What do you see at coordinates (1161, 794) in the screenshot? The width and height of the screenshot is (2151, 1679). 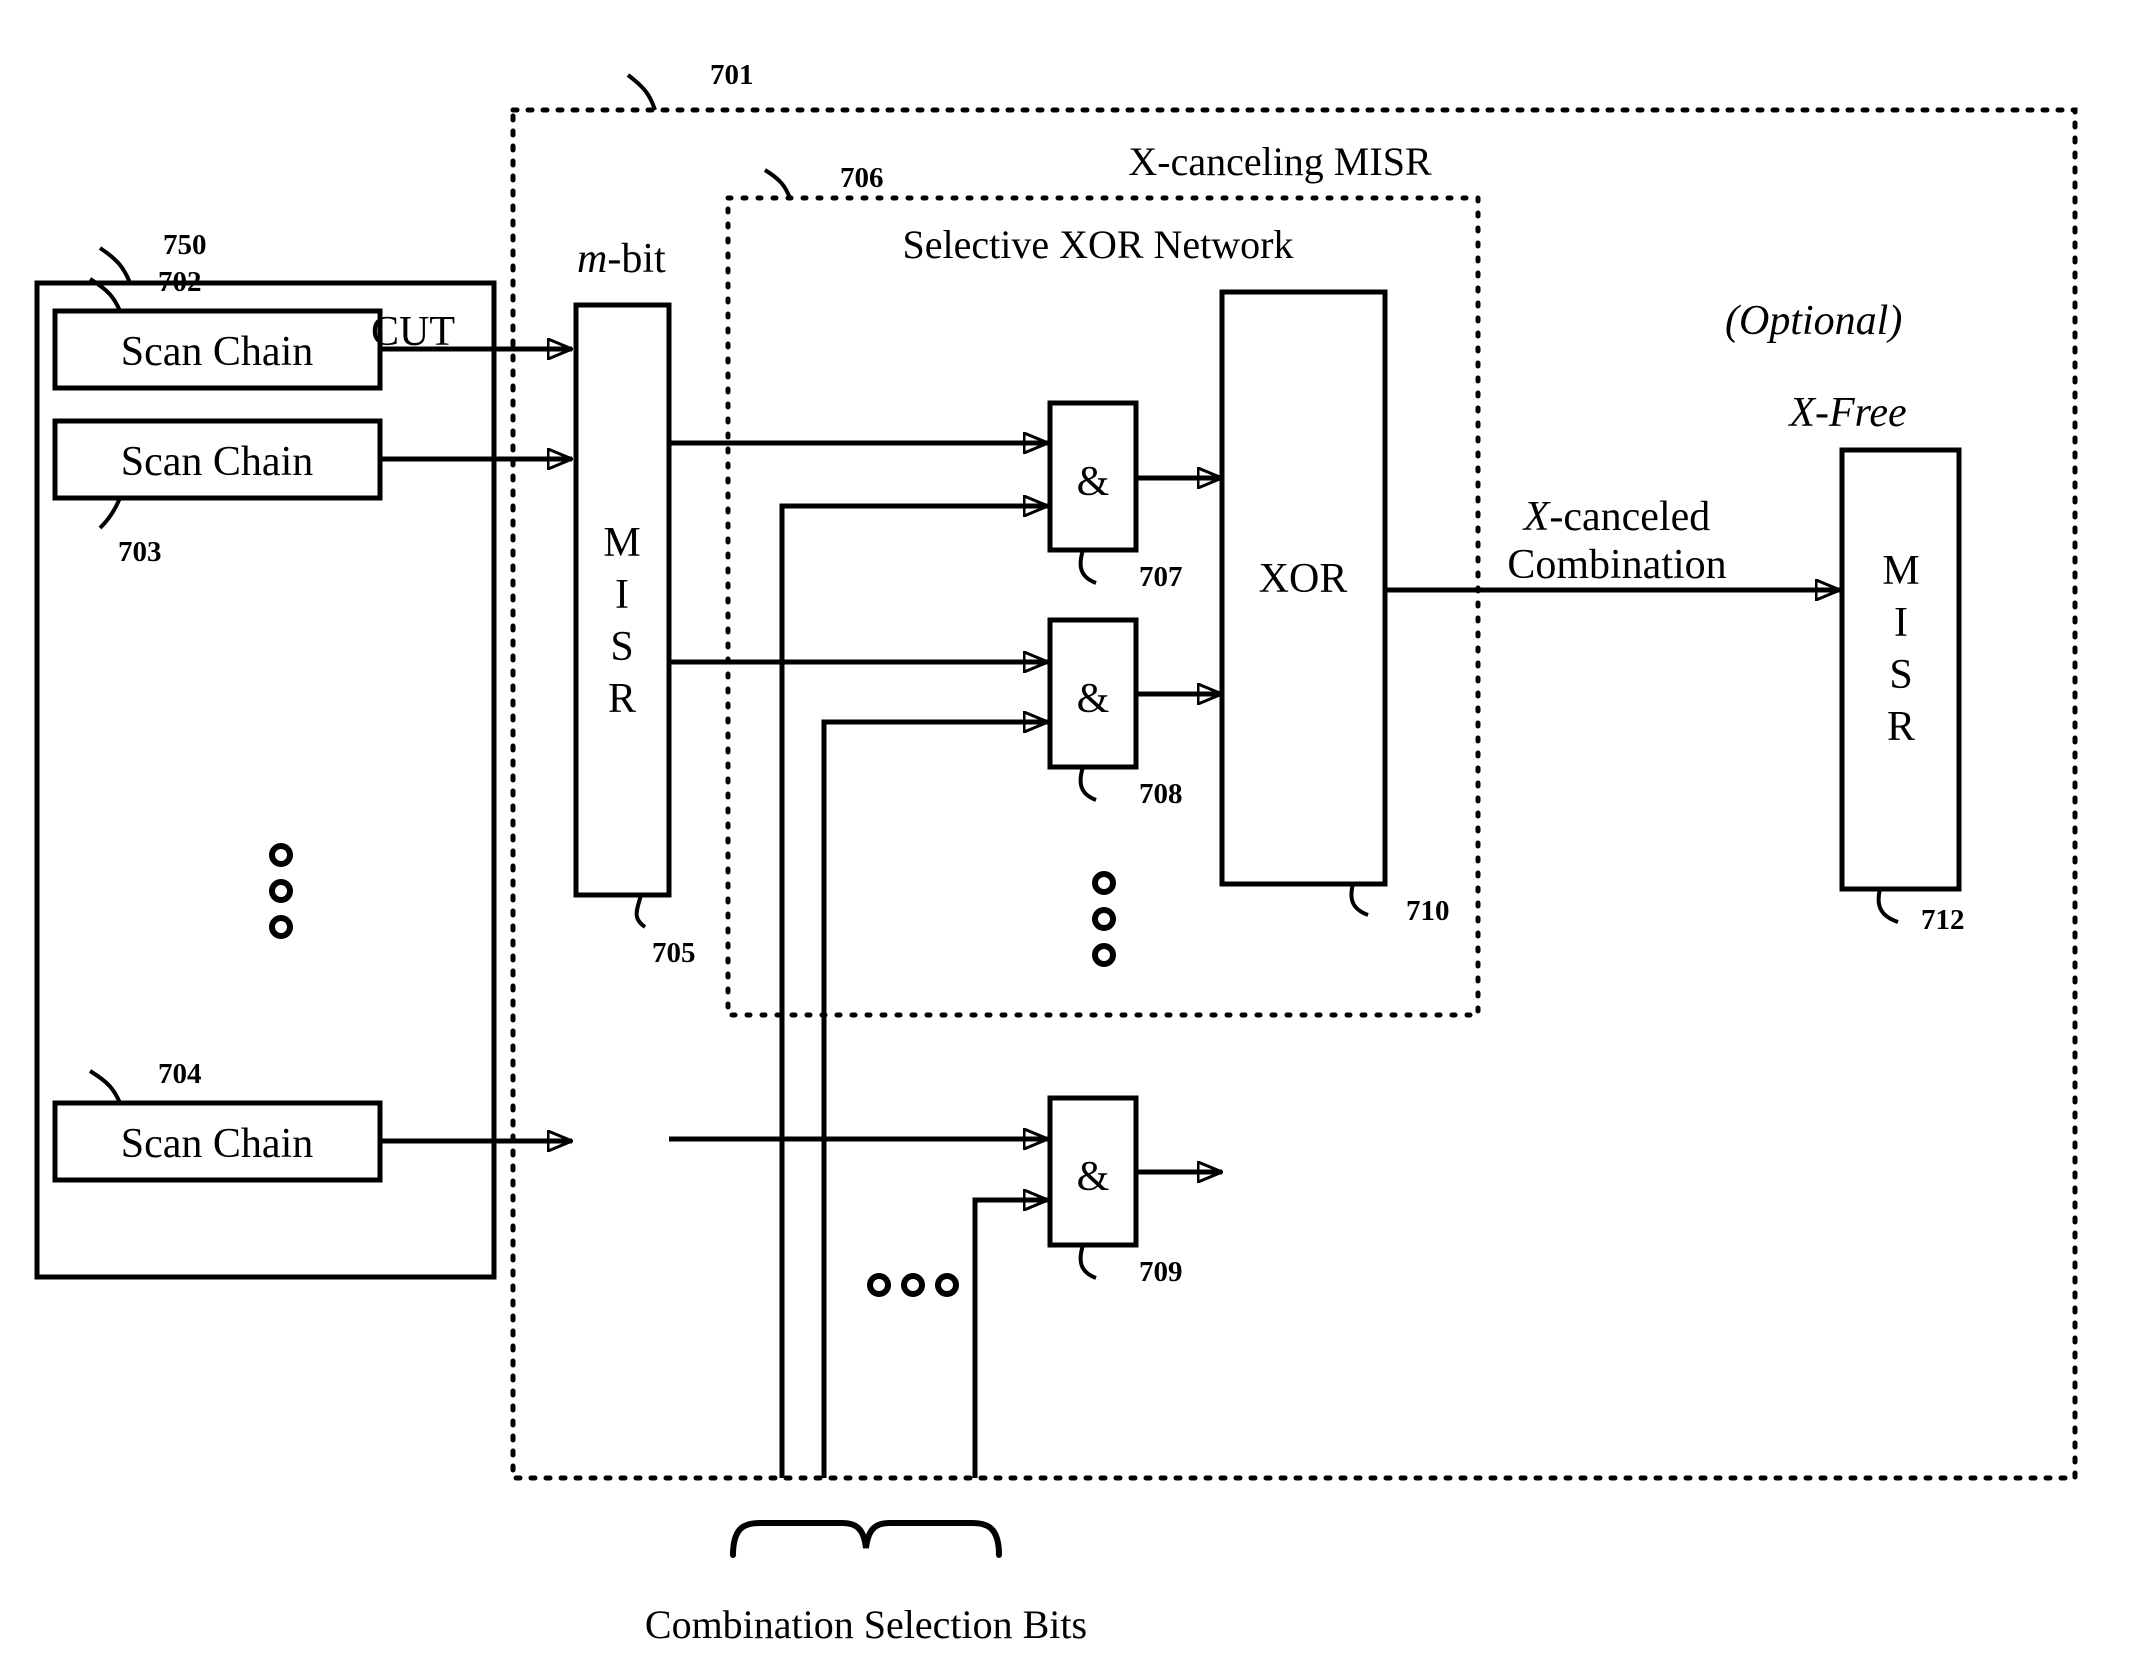 I see `ref-708: 708` at bounding box center [1161, 794].